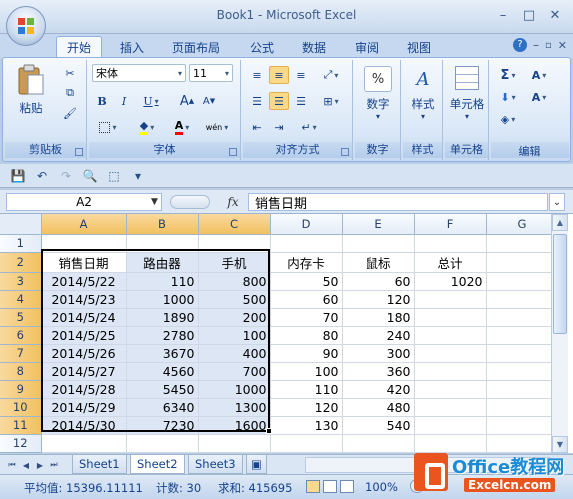 This screenshot has height=499, width=573. I want to click on row-header: 12, so click(21, 443).